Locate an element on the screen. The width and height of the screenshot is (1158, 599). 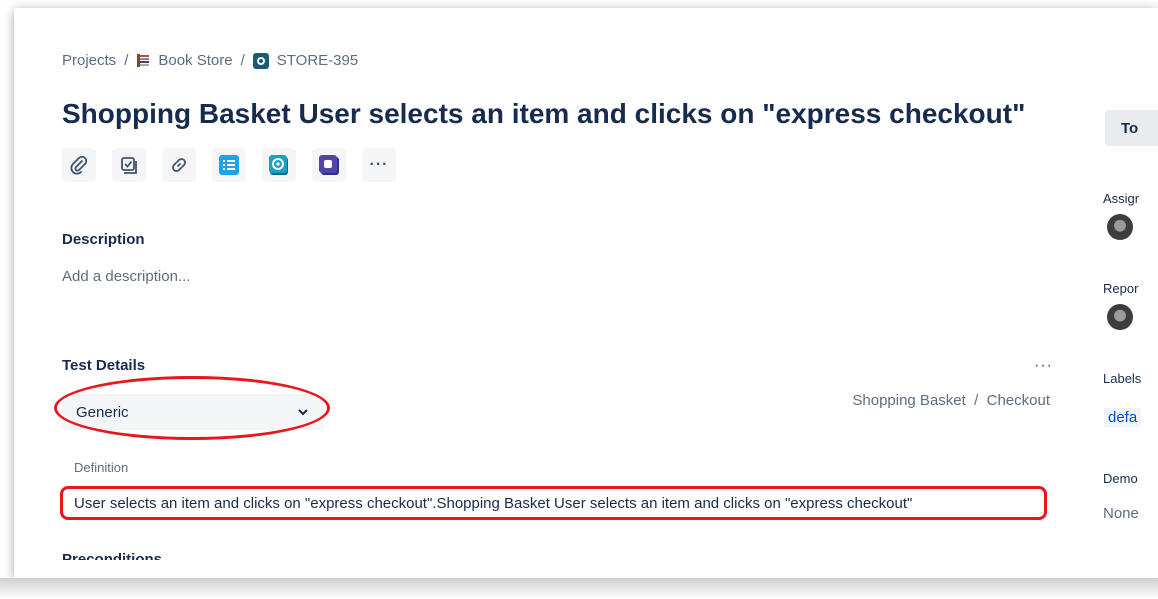
test-details-more-button: ··· is located at coordinates (1043, 366).